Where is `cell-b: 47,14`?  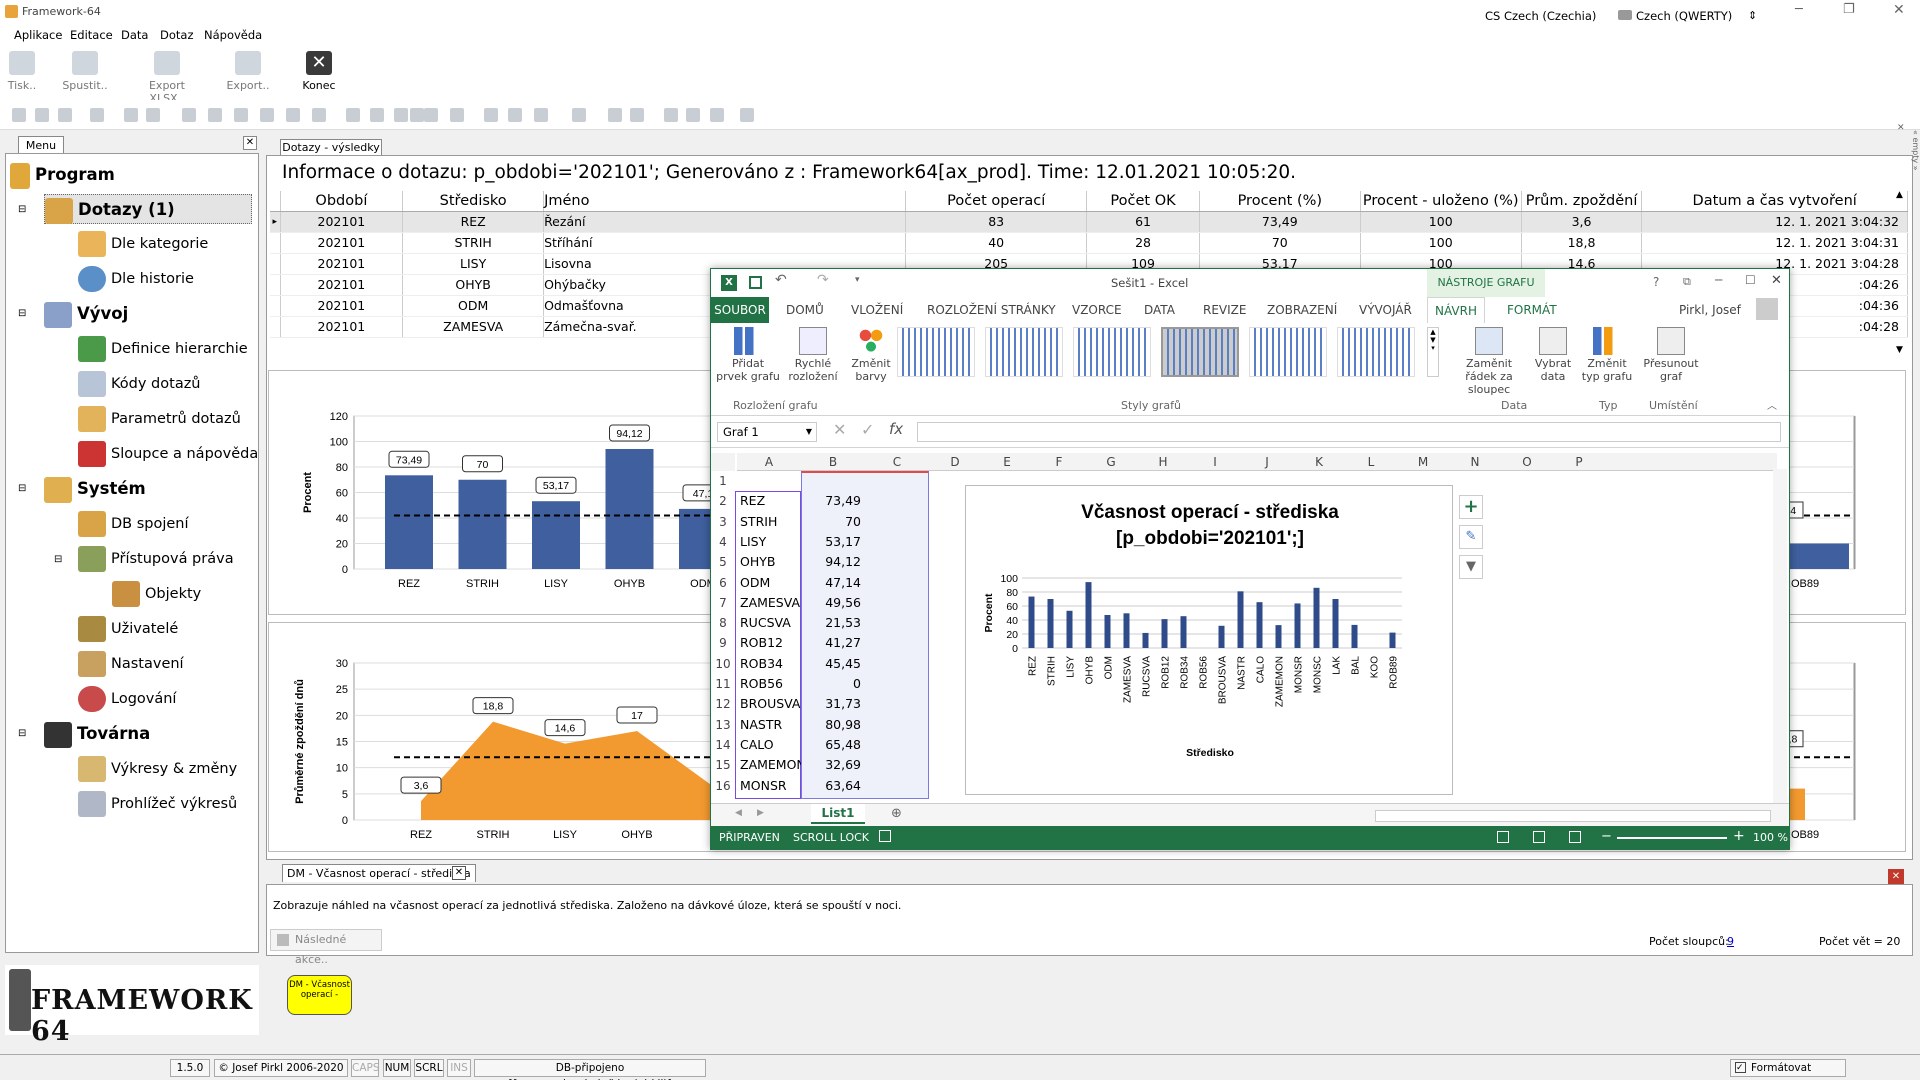
cell-b: 47,14 is located at coordinates (833, 583).